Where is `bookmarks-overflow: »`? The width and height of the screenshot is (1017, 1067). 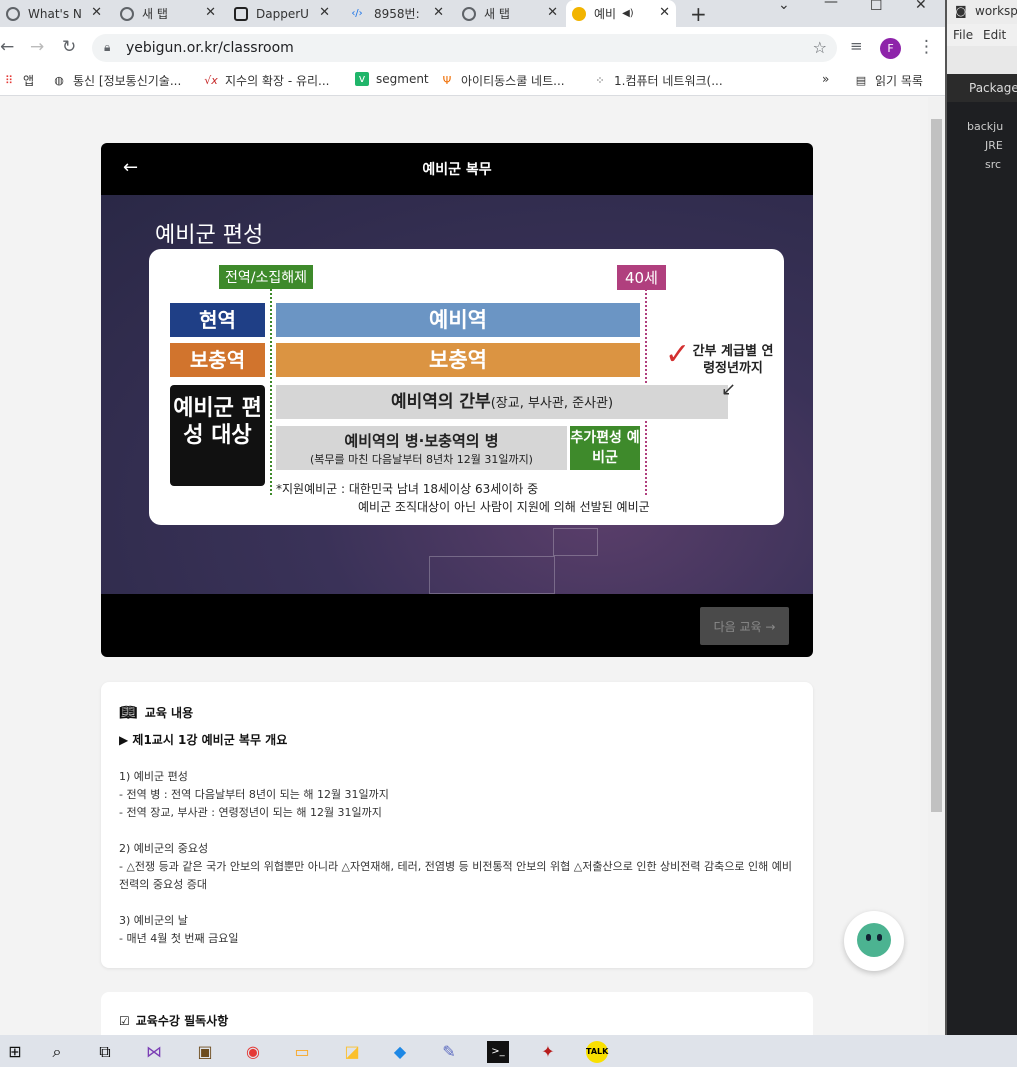 bookmarks-overflow: » is located at coordinates (825, 79).